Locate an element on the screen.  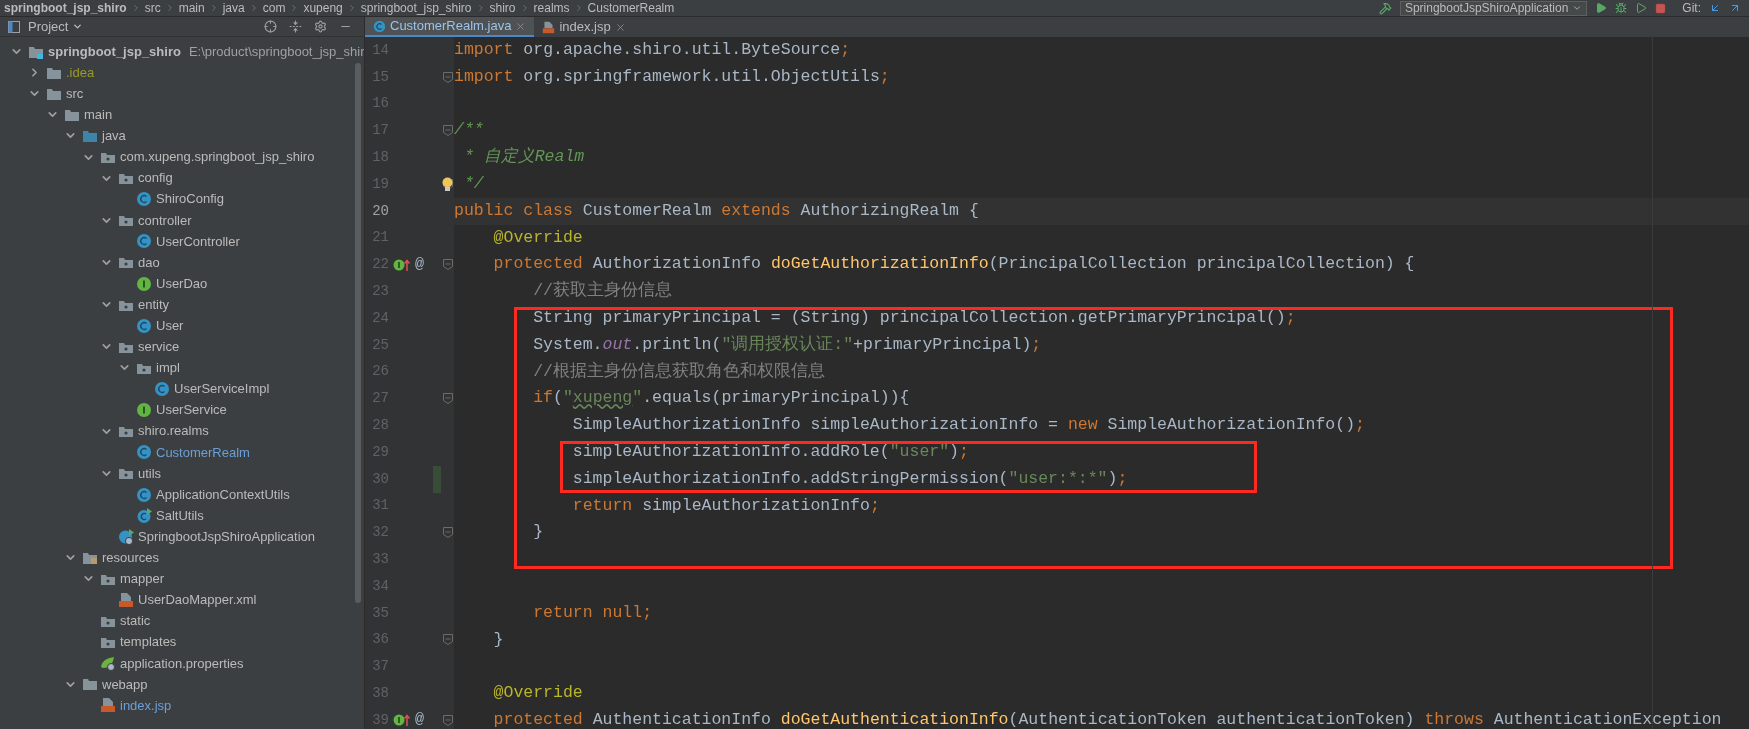
run-configuration-dropdown: SpringbootJspShiroApplication is located at coordinates (1493, 8).